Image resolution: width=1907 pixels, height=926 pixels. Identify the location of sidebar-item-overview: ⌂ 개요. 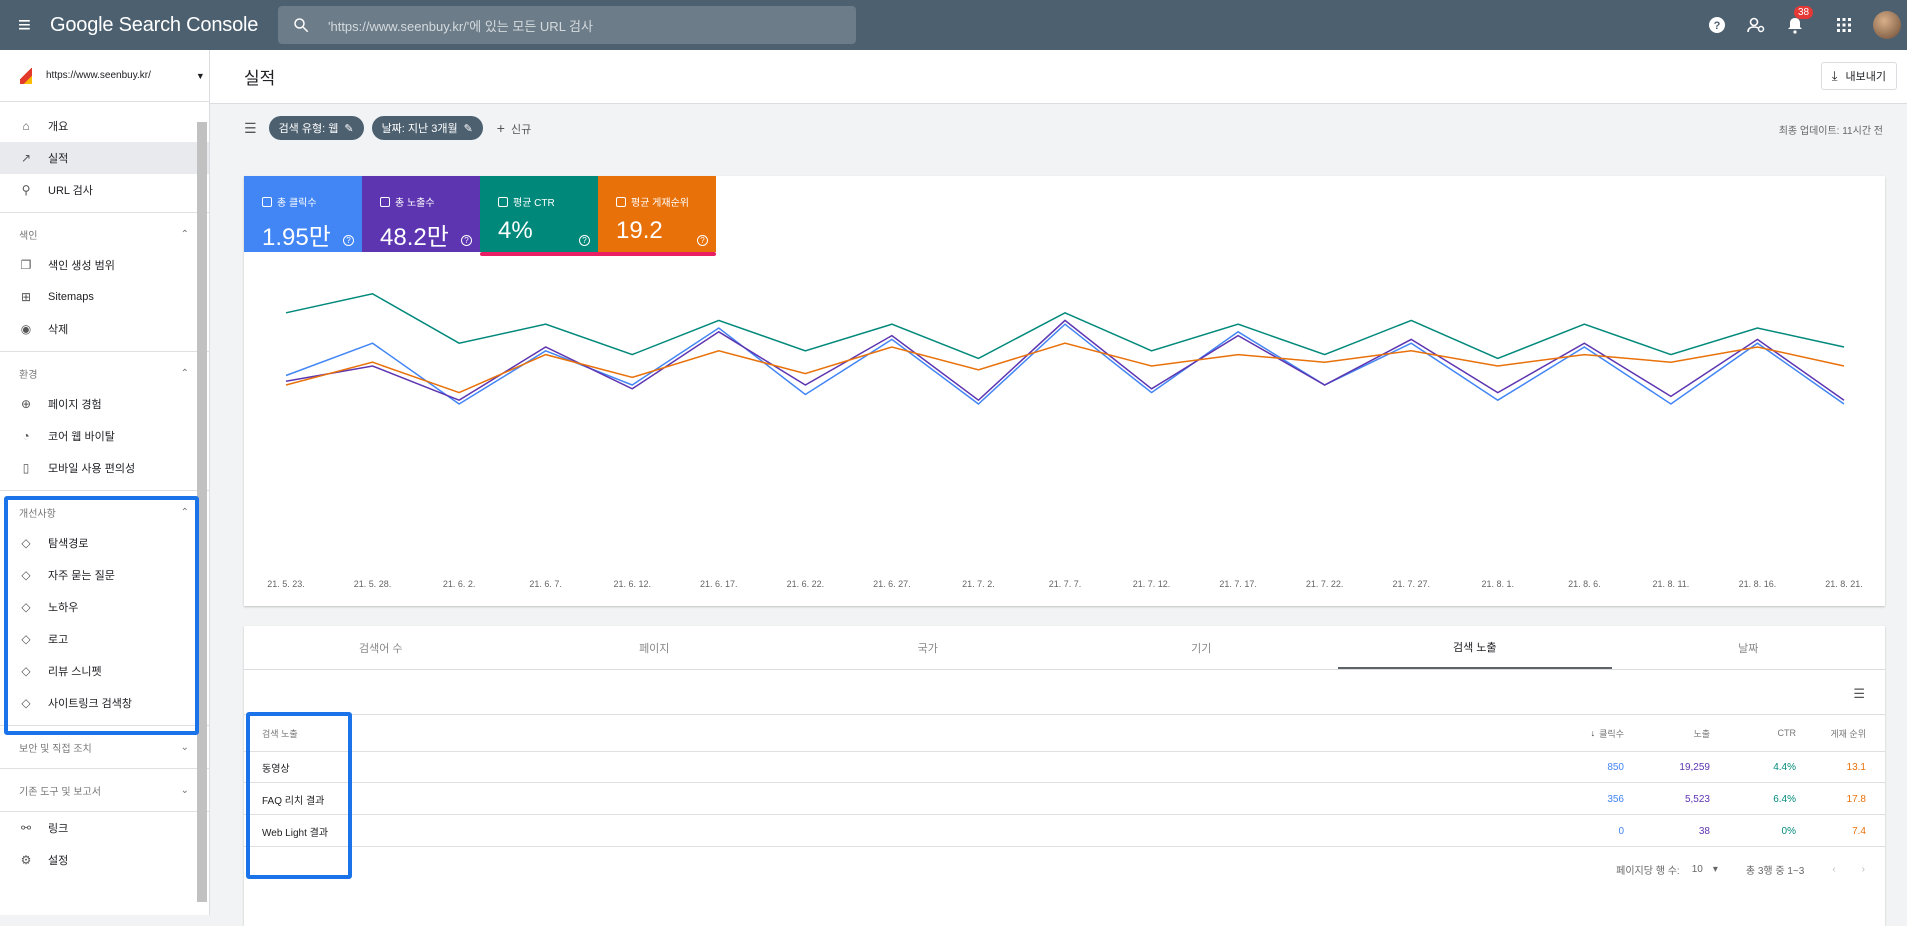
(104, 126).